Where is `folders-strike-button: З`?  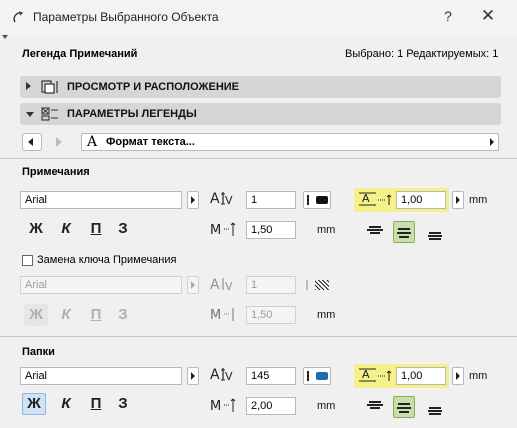 folders-strike-button: З is located at coordinates (123, 404).